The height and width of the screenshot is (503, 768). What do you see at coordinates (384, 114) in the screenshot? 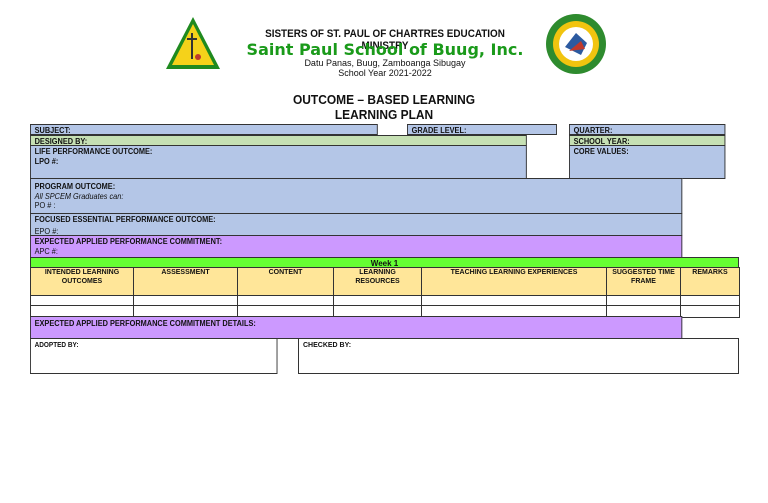
I see `title-line2: LEARNING PLAN` at bounding box center [384, 114].